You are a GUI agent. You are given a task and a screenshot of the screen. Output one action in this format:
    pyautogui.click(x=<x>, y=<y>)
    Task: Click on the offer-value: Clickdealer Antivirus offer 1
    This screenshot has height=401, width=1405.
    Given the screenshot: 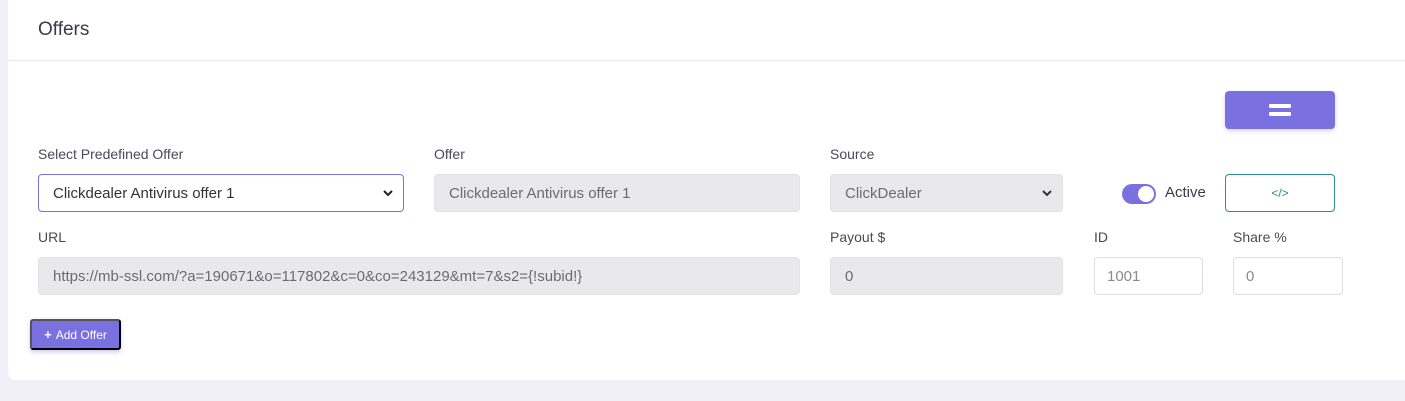 What is the action you would take?
    pyautogui.click(x=540, y=193)
    